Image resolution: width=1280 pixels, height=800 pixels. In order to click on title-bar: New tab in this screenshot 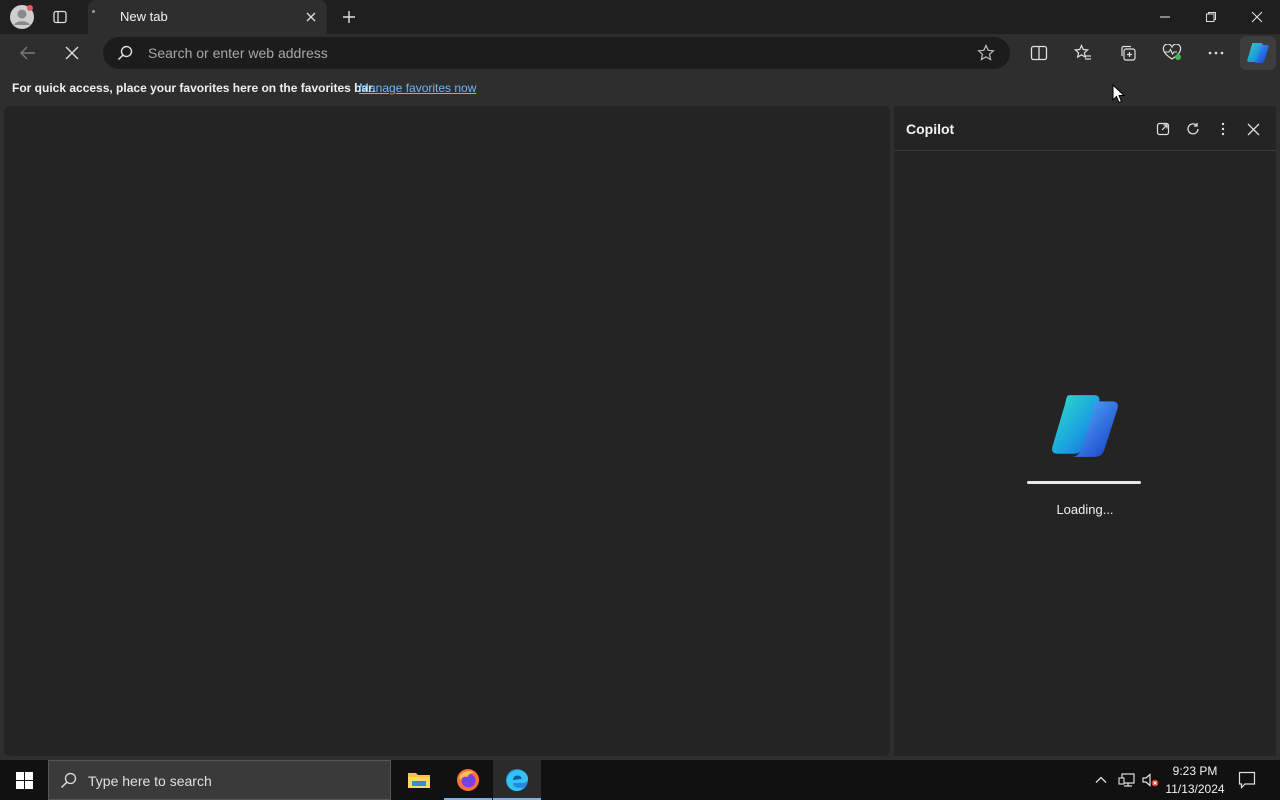, I will do `click(640, 17)`.